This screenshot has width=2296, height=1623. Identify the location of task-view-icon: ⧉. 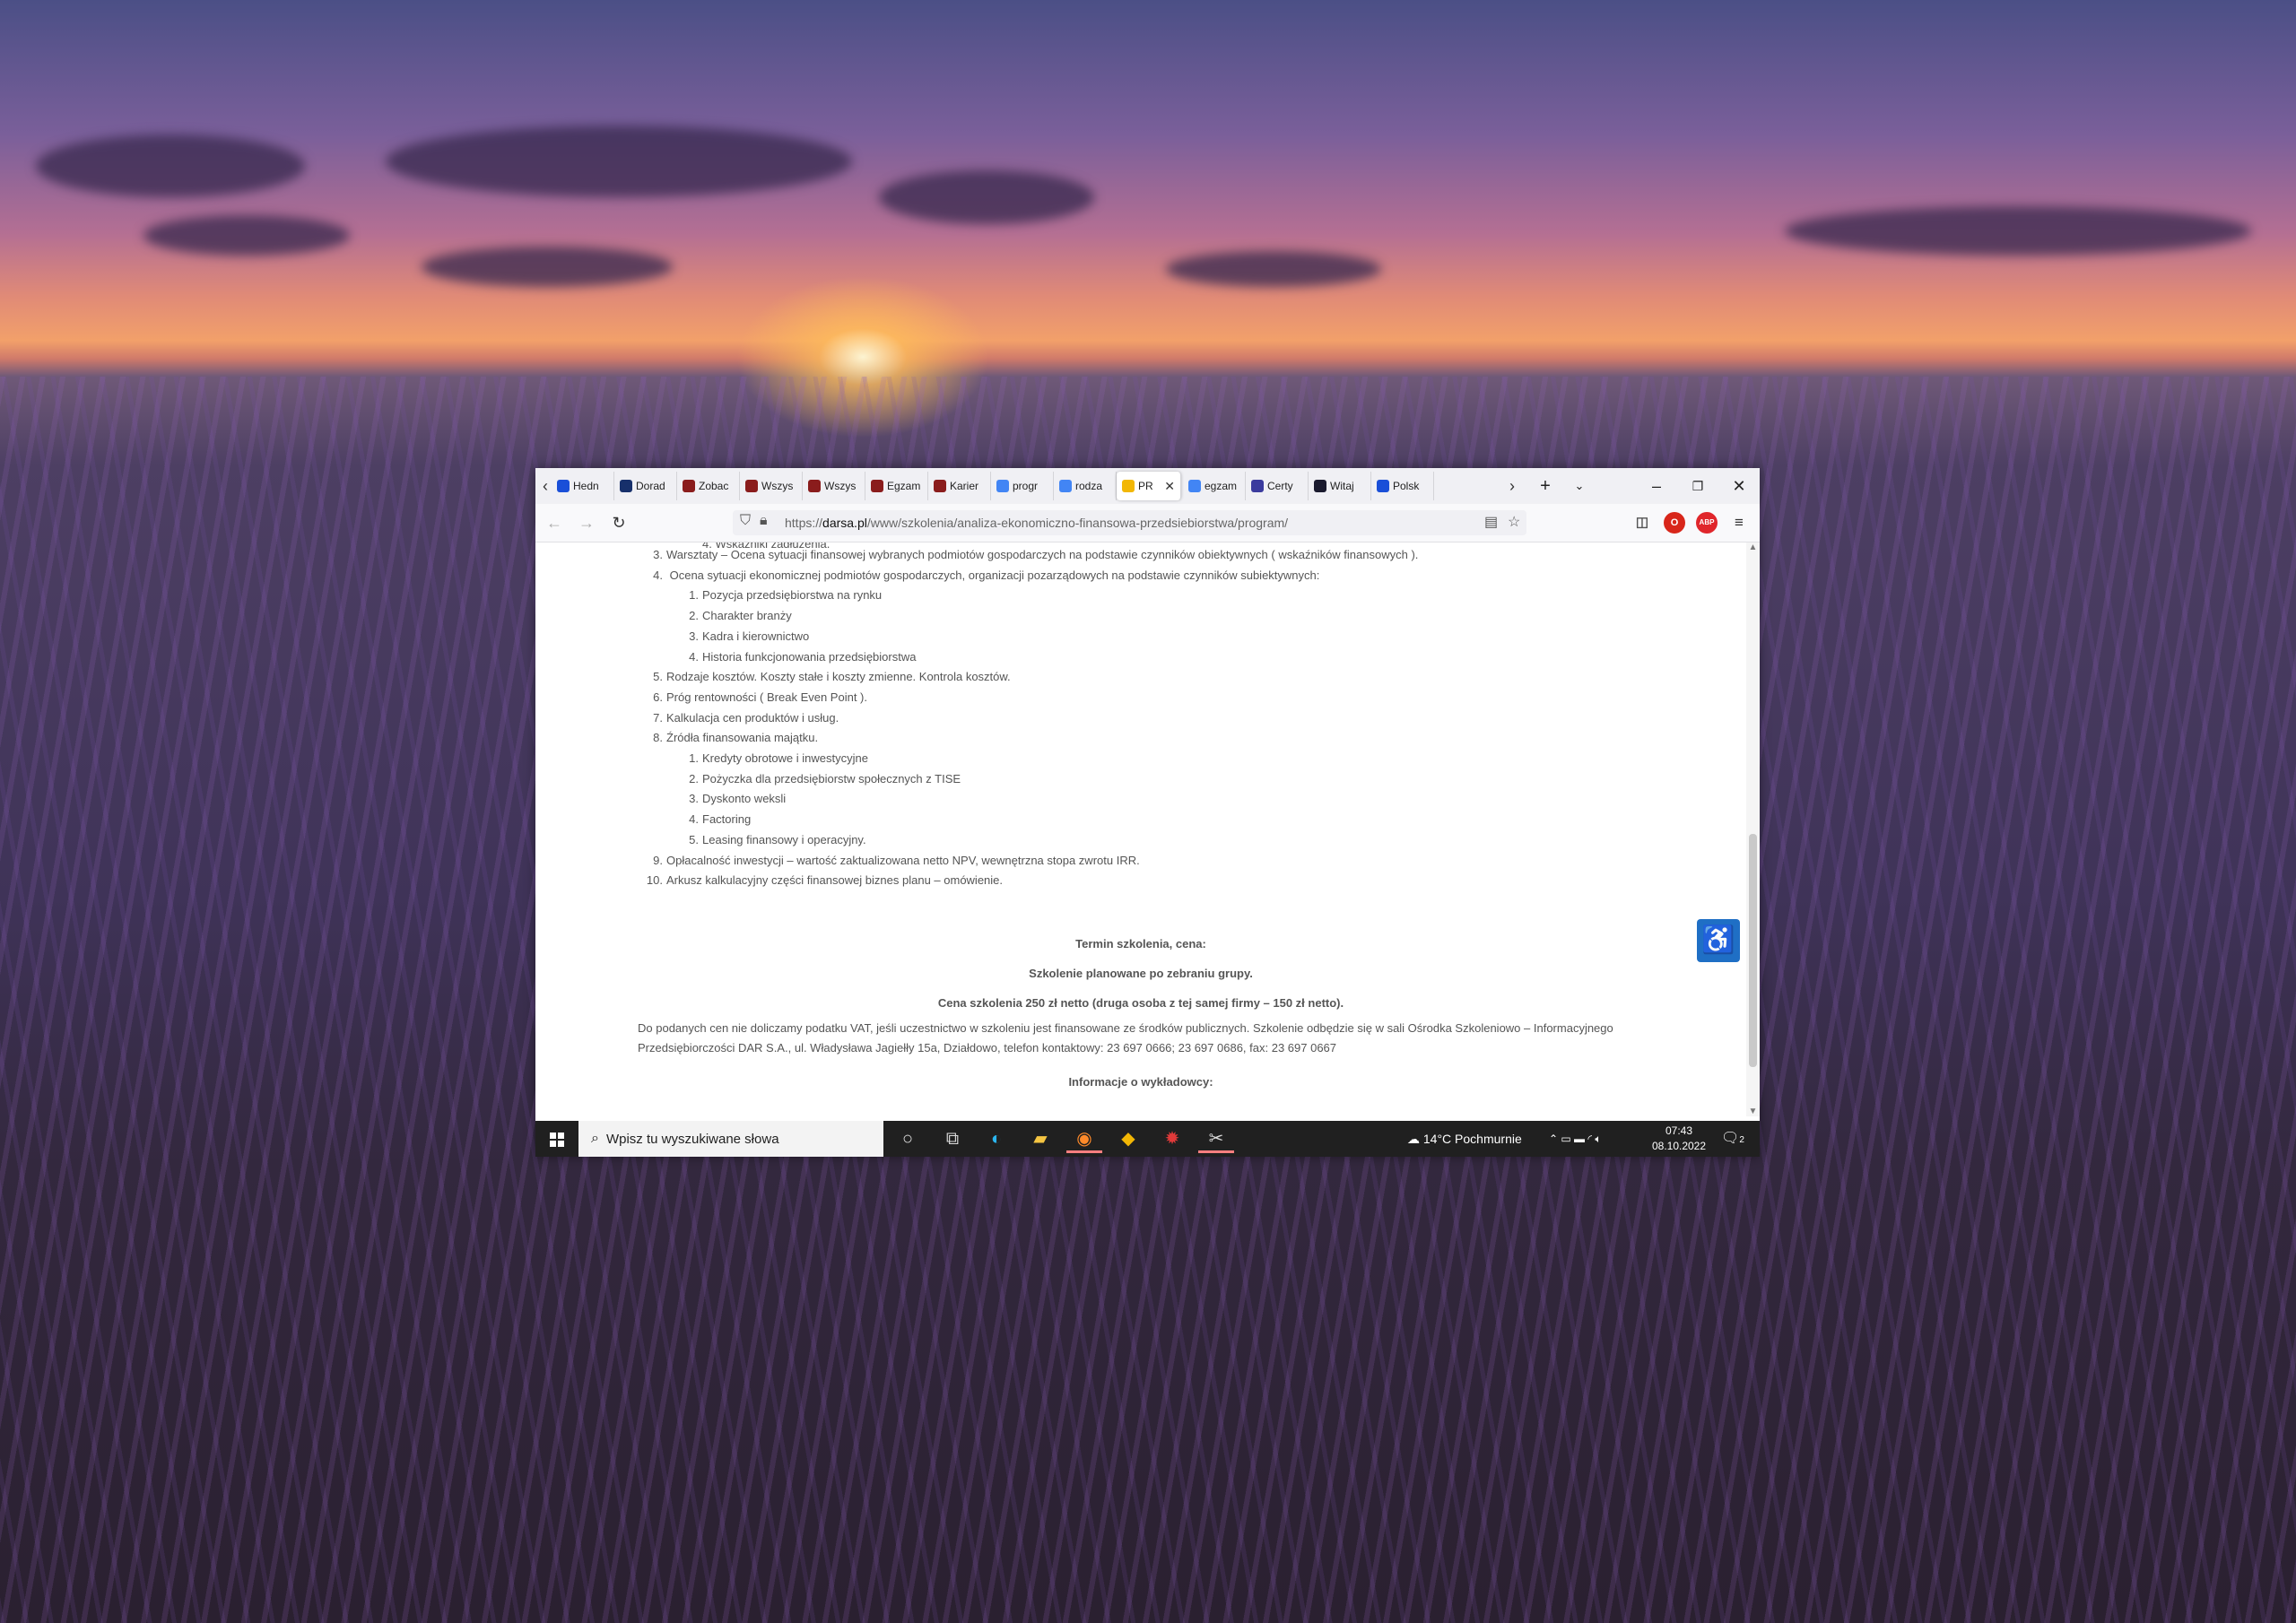
(952, 1138).